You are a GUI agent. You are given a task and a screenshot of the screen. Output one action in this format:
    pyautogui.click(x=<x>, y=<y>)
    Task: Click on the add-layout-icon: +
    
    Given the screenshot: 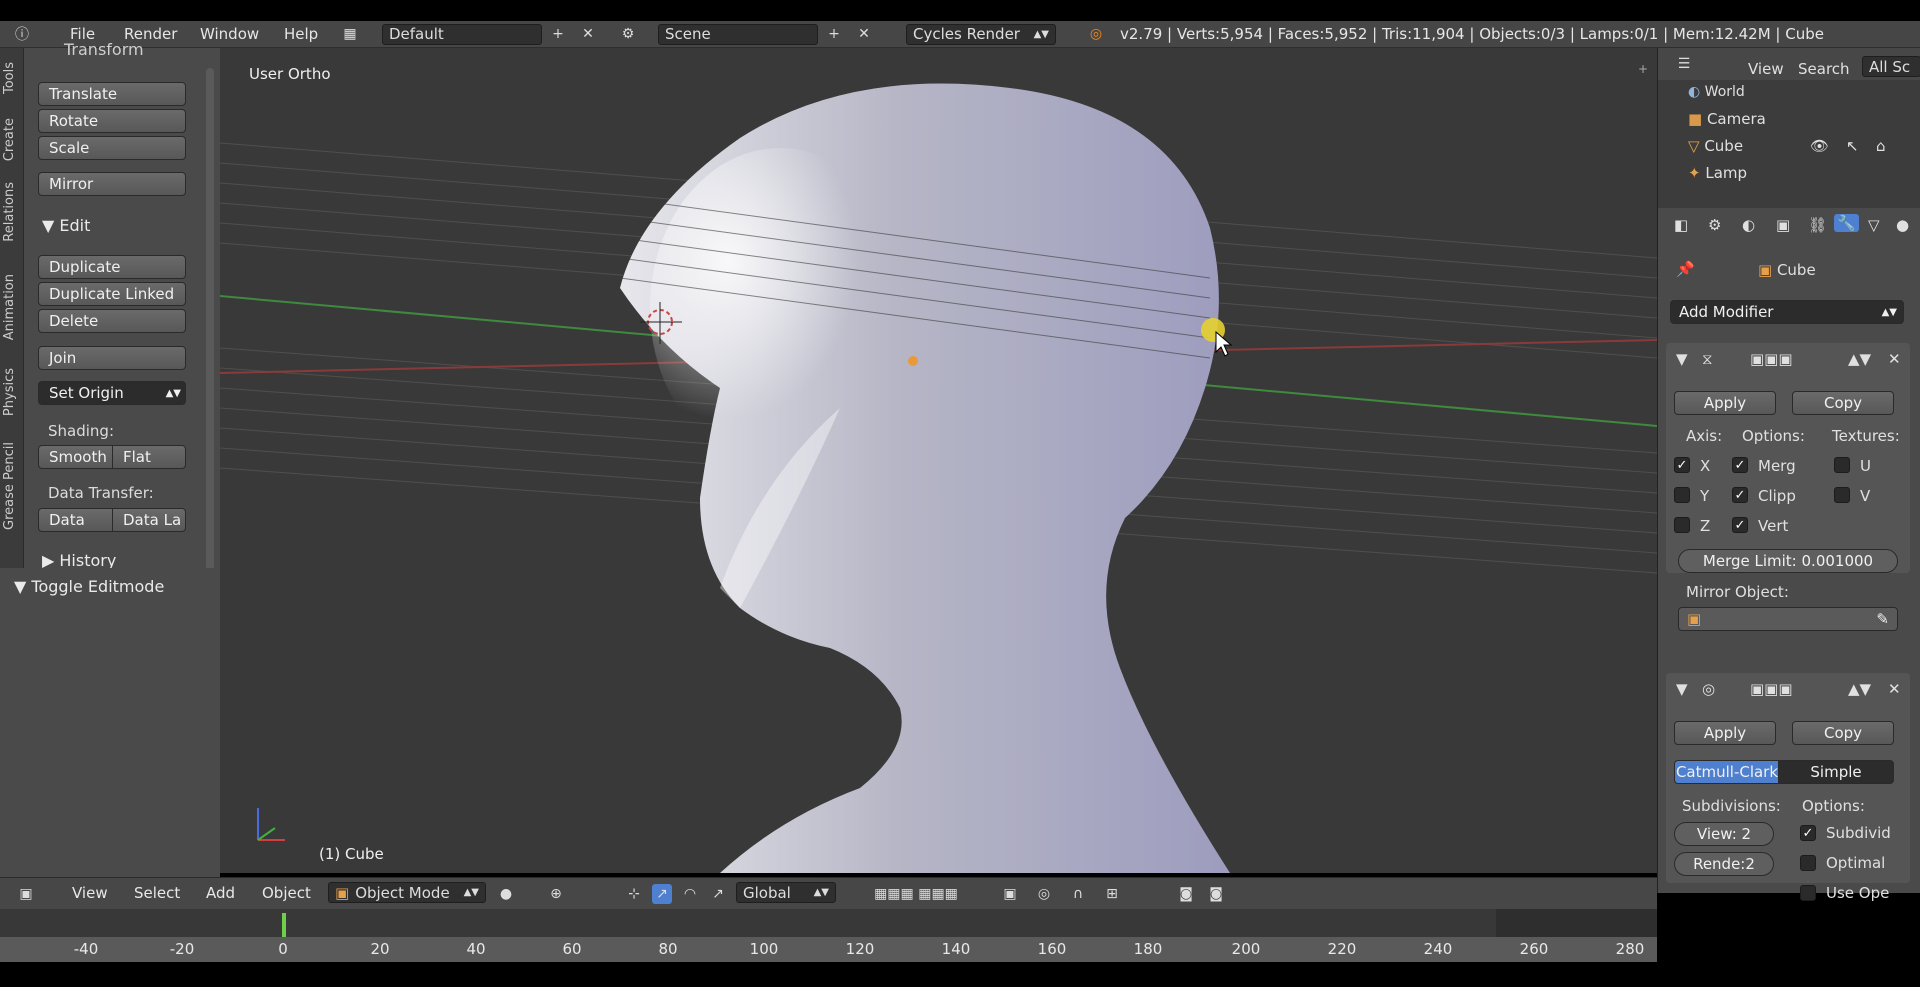 What is the action you would take?
    pyautogui.click(x=558, y=34)
    